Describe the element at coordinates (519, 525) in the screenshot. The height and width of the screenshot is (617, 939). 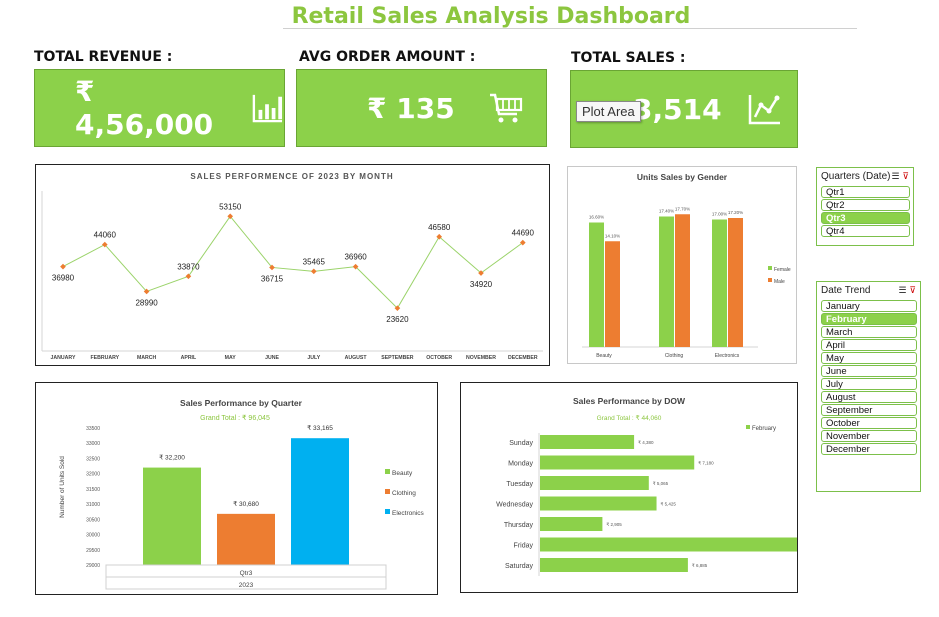
I see `dow-day-label: Thursday` at that location.